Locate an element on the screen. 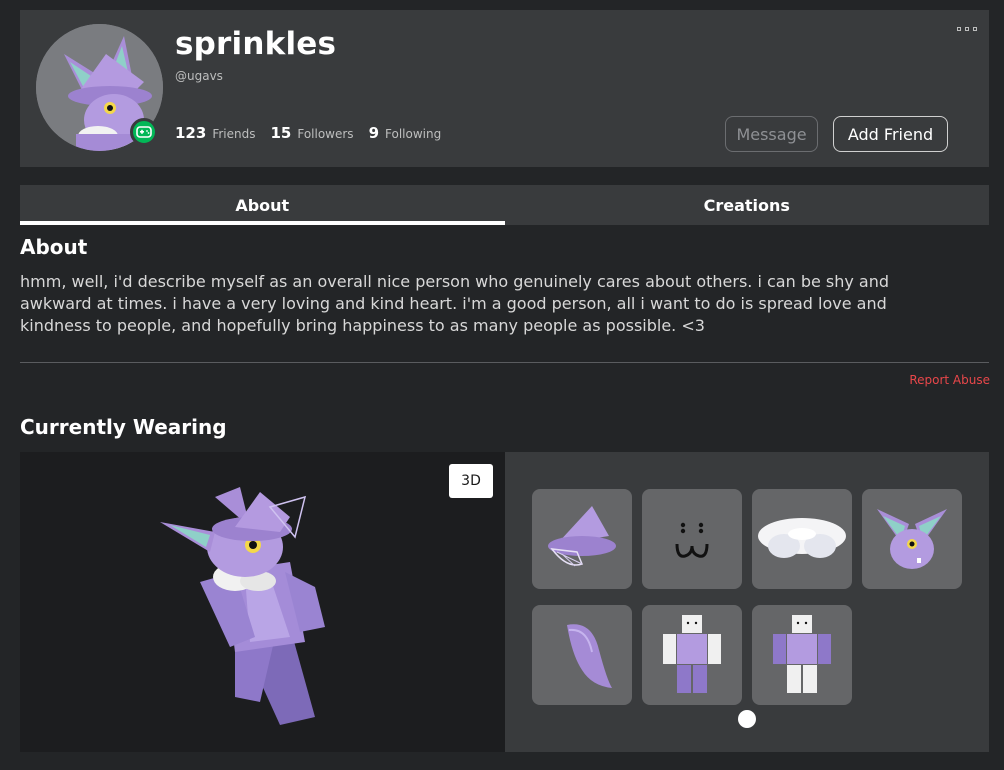 Image resolution: width=1004 pixels, height=770 pixels. worn-item-pants is located at coordinates (802, 655).